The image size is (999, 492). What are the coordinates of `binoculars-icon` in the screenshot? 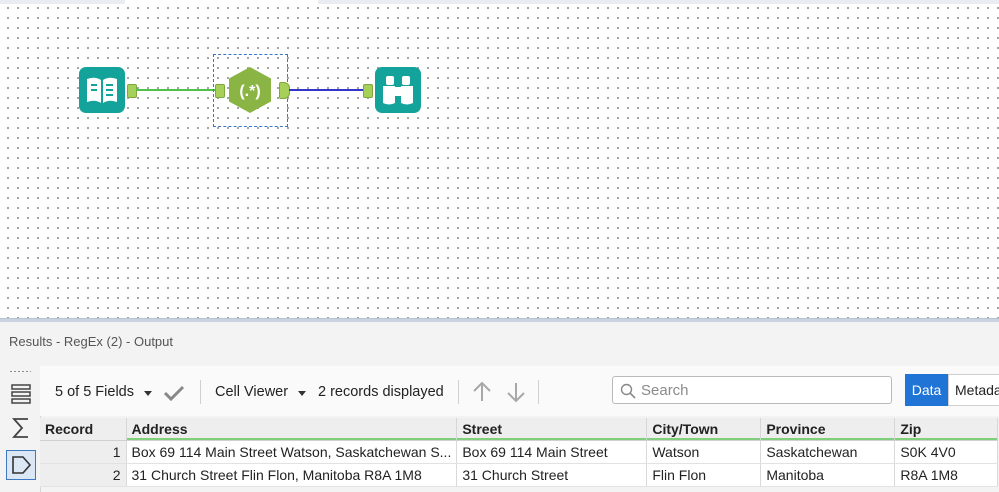 It's located at (398, 90).